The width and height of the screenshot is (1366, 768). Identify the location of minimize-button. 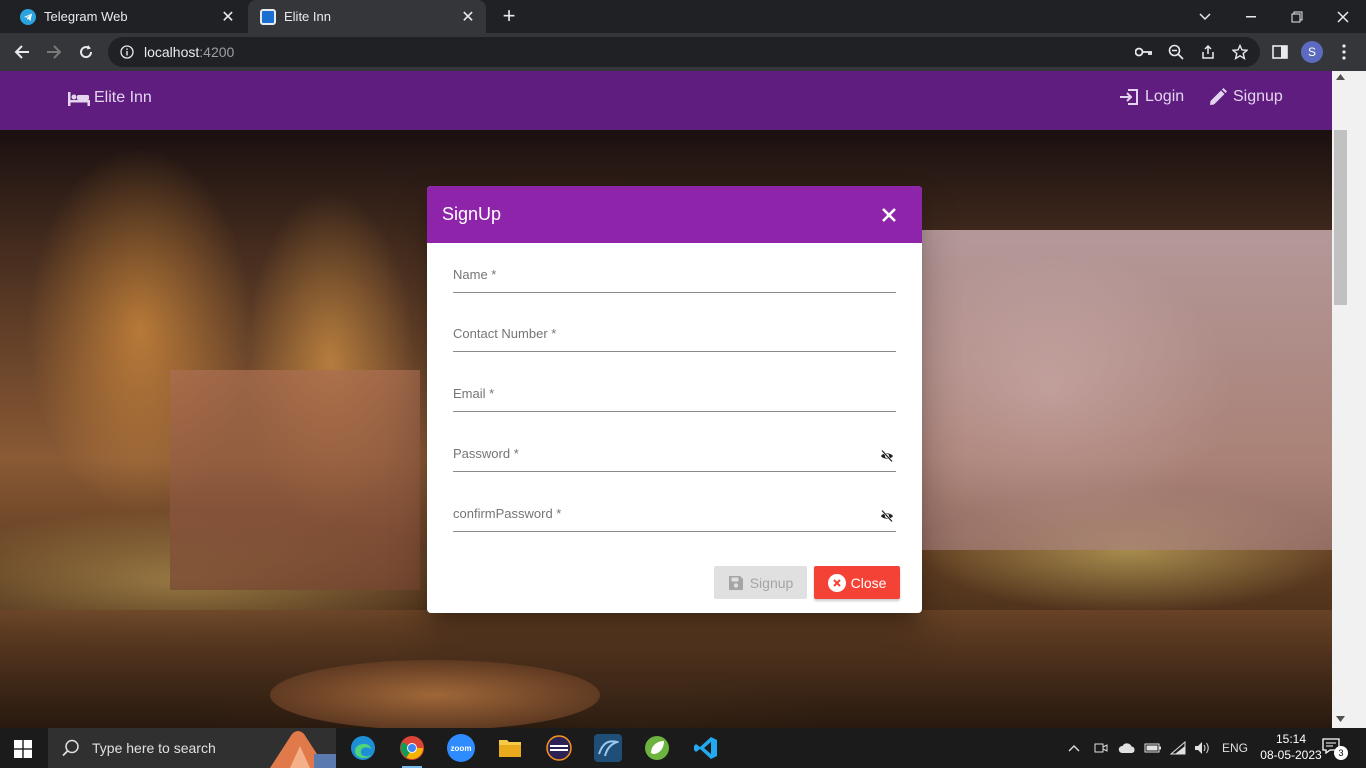
(1251, 16).